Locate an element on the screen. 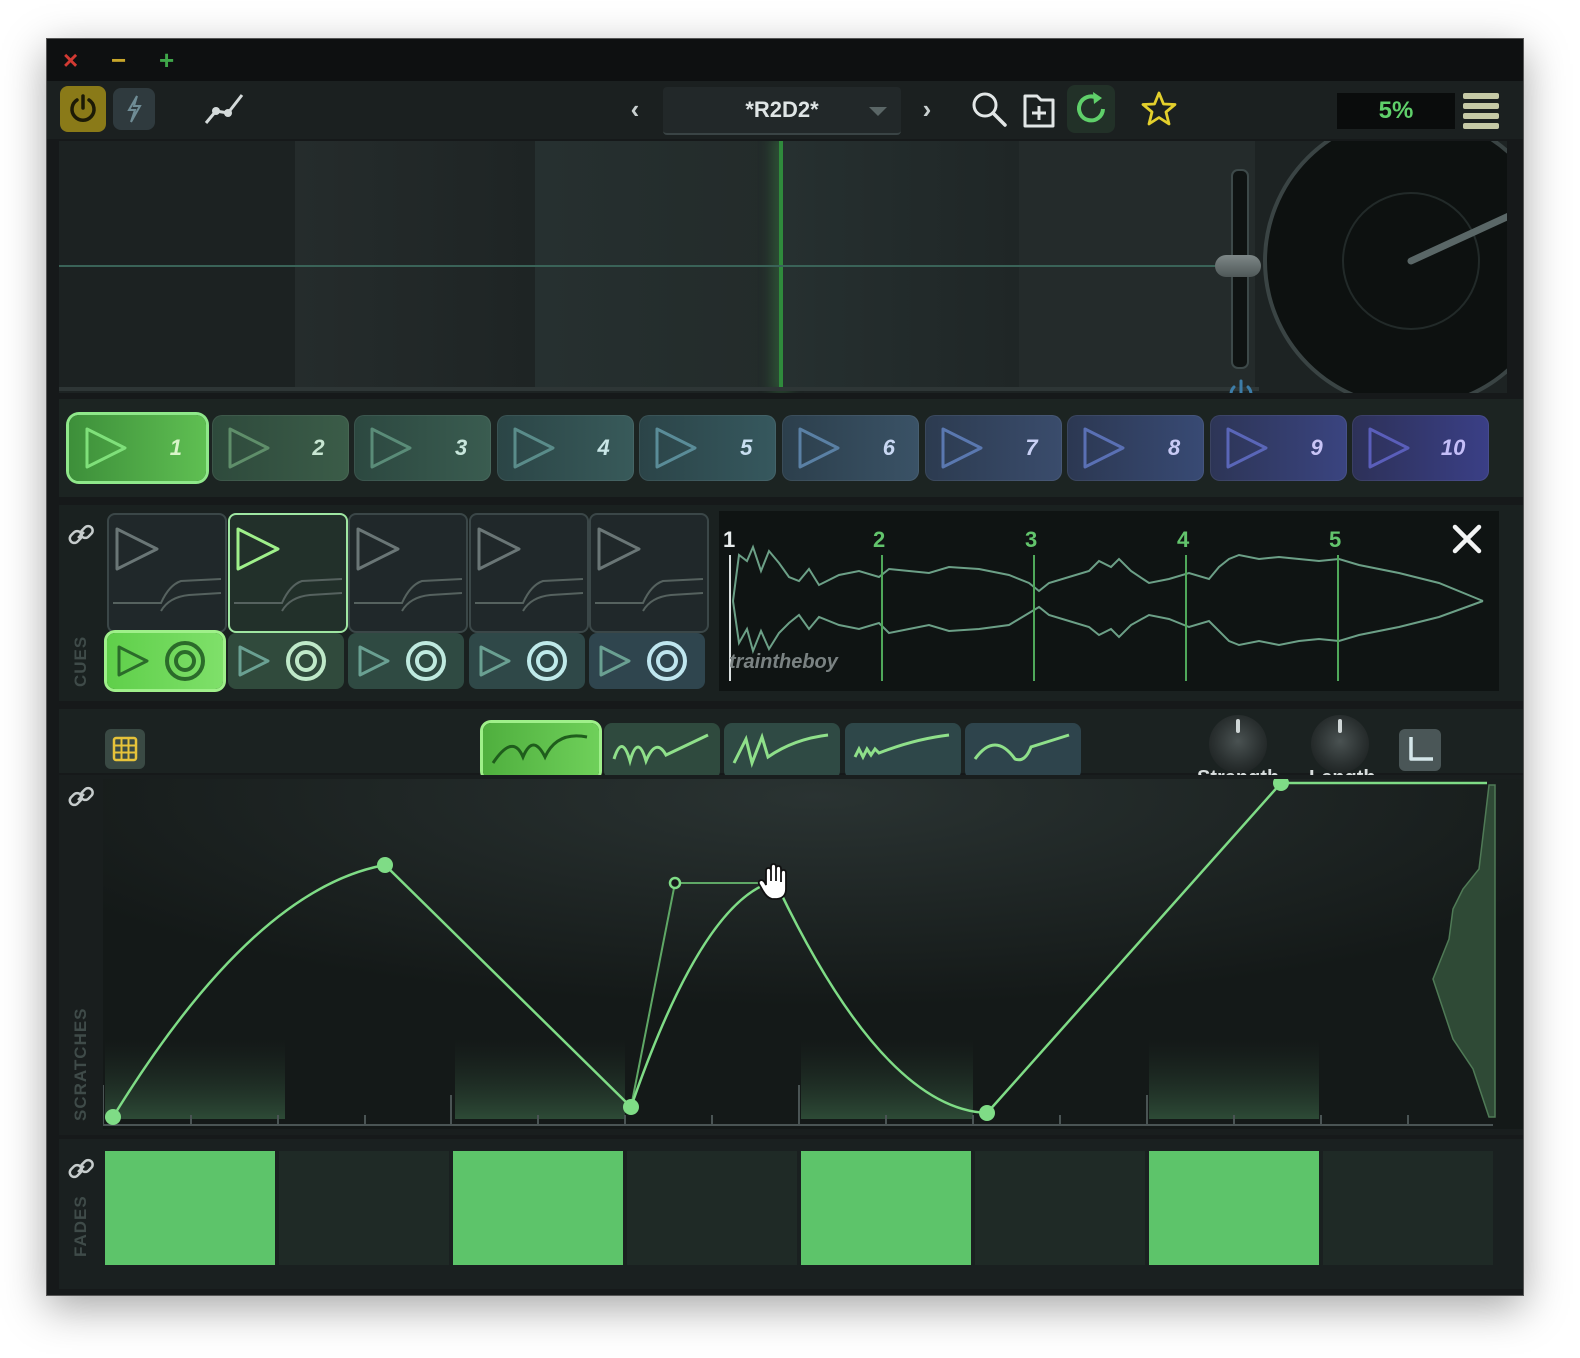 This screenshot has width=1580, height=1358. cue-button-9: 9 is located at coordinates (1278, 448).